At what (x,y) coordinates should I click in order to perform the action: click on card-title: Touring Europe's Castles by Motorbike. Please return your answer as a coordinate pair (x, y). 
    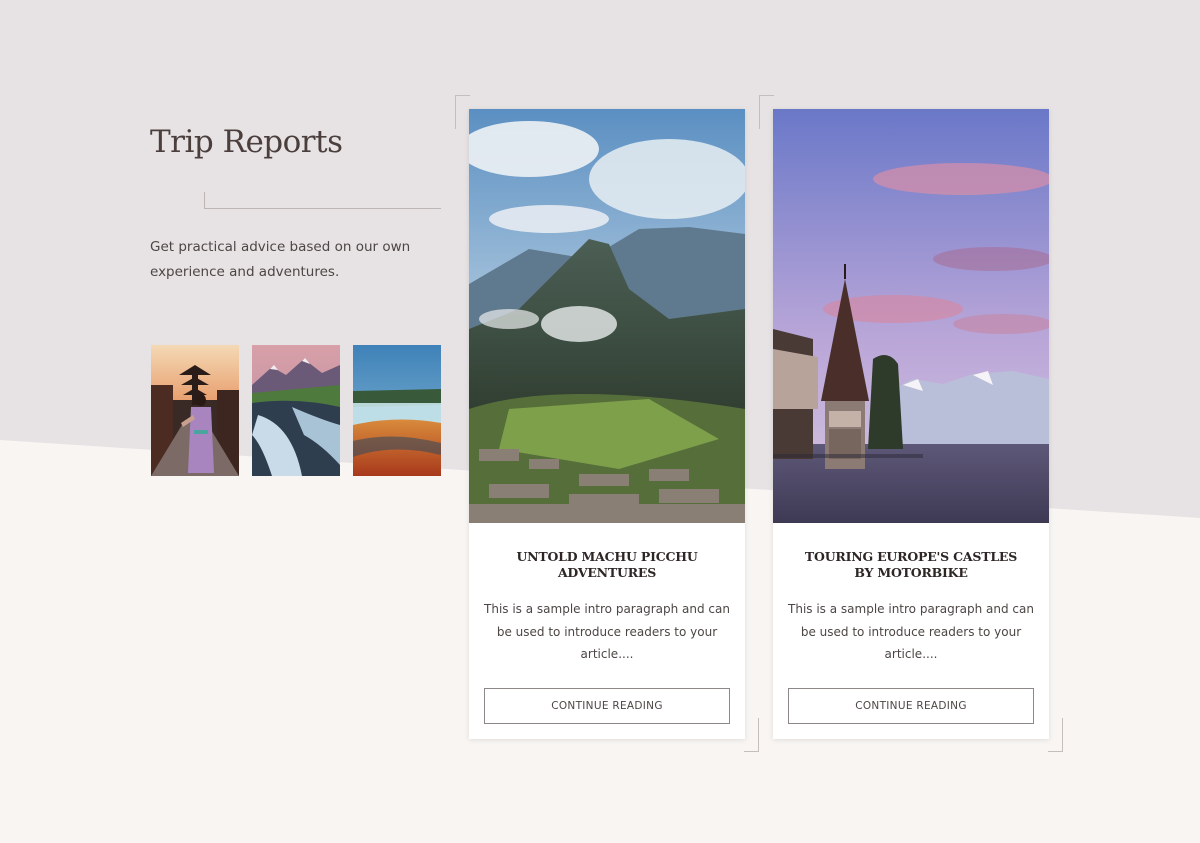
    Looking at the image, I should click on (911, 565).